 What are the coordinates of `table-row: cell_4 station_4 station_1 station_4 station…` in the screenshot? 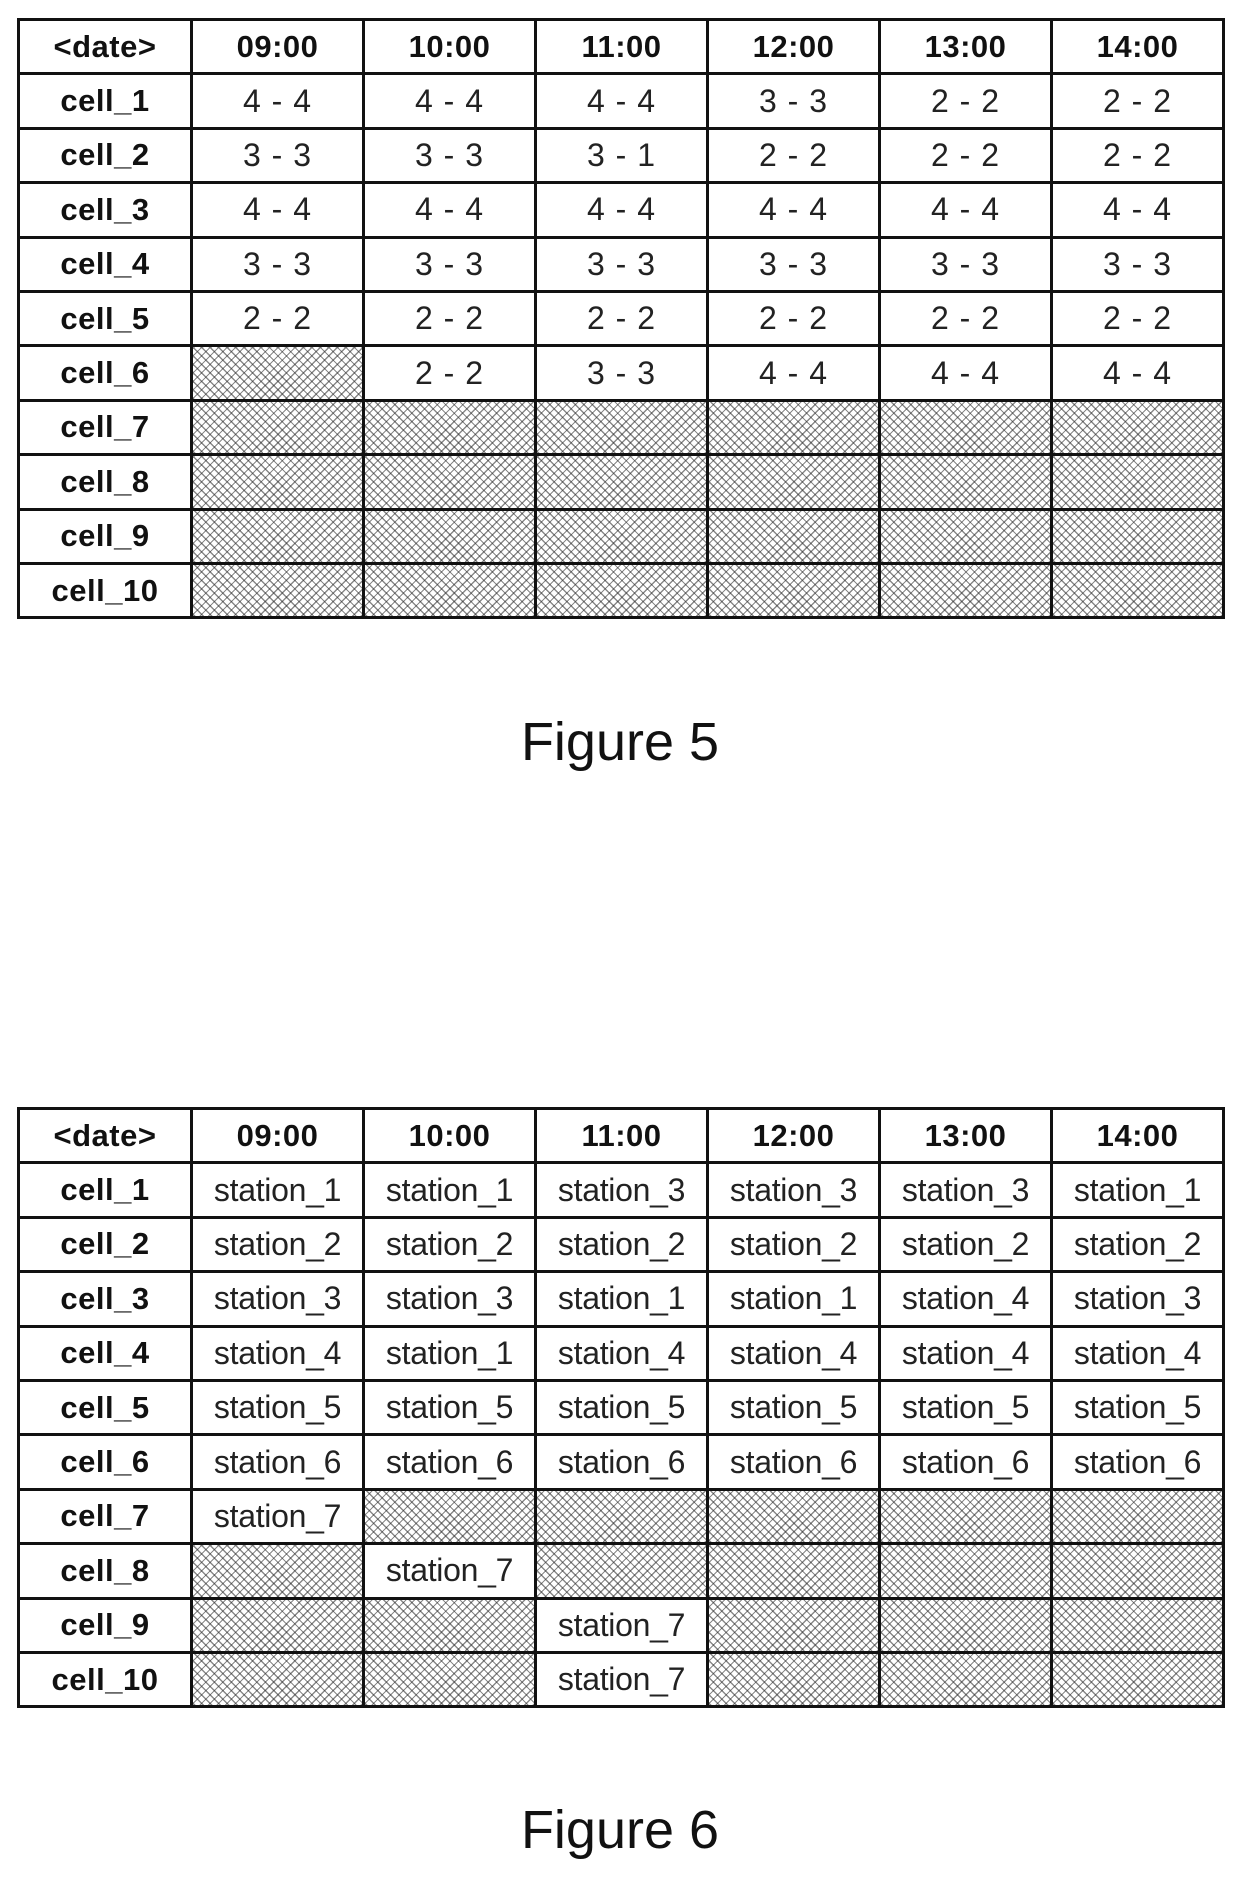 It's located at (621, 1353).